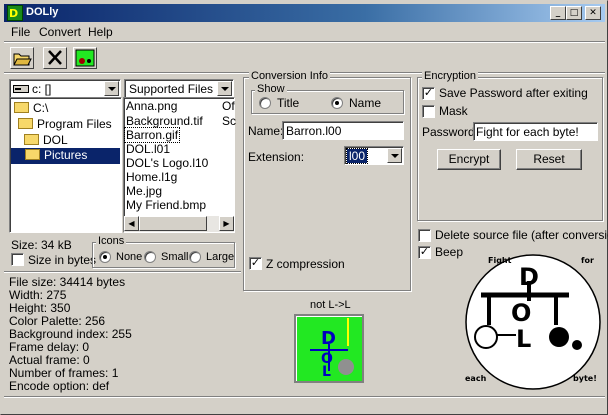 This screenshot has height=415, width=608. I want to click on filter-select: Supported Files, so click(179, 88).